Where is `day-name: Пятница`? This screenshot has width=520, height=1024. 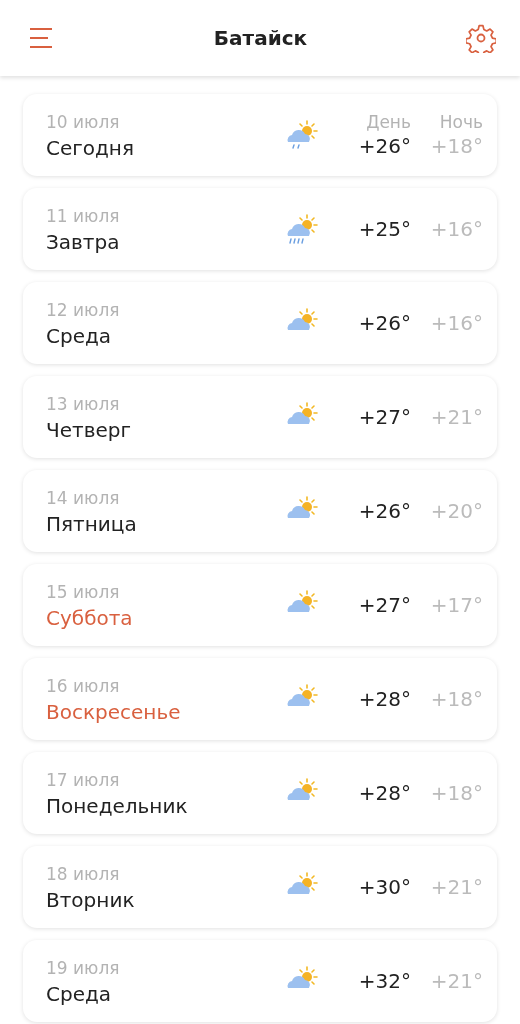 day-name: Пятница is located at coordinates (92, 524).